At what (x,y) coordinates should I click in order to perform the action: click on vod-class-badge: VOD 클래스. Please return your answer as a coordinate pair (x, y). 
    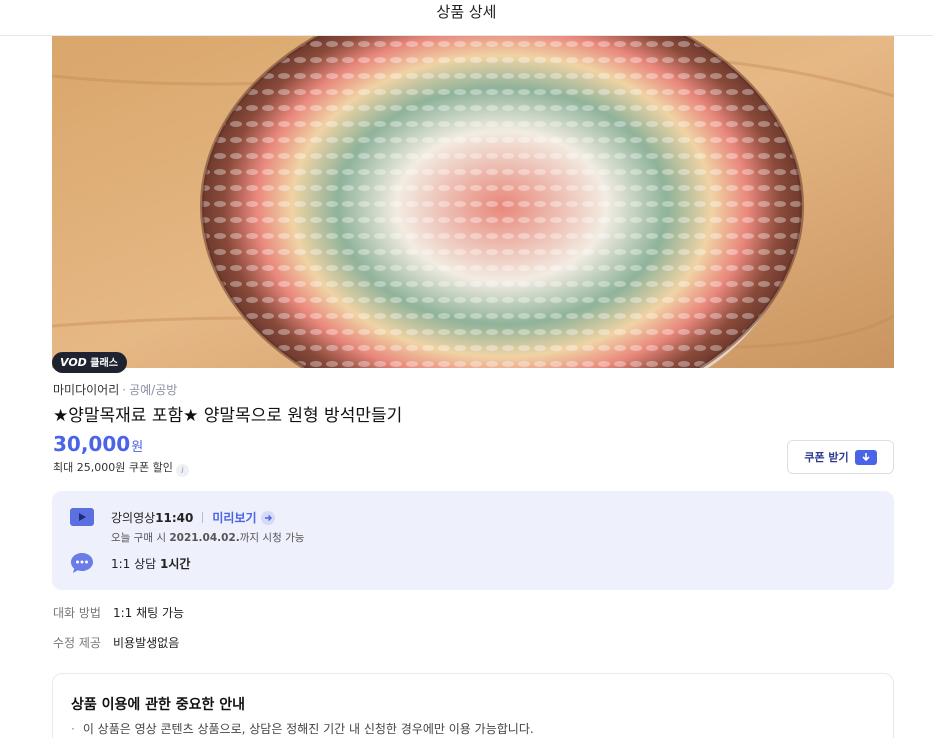
    Looking at the image, I should click on (89, 362).